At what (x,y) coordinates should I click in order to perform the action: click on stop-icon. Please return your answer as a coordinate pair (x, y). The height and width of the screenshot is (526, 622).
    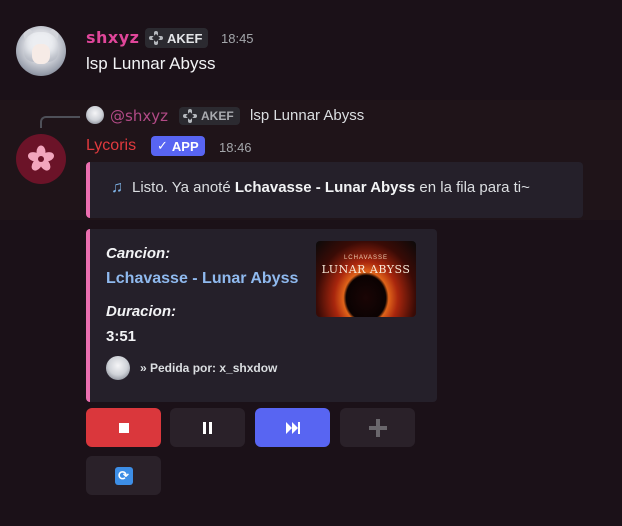
    Looking at the image, I should click on (123, 427).